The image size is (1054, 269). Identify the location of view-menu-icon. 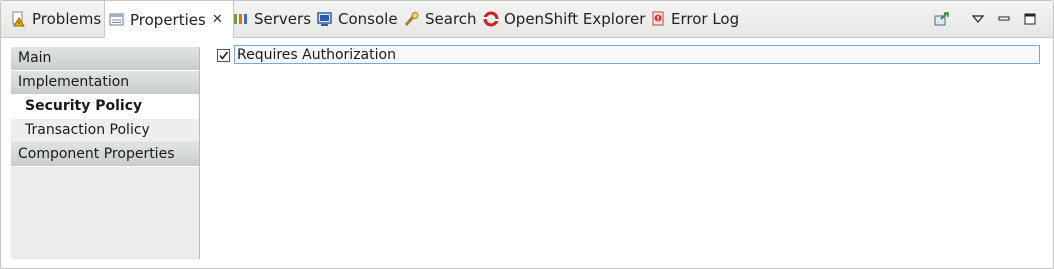
(978, 19).